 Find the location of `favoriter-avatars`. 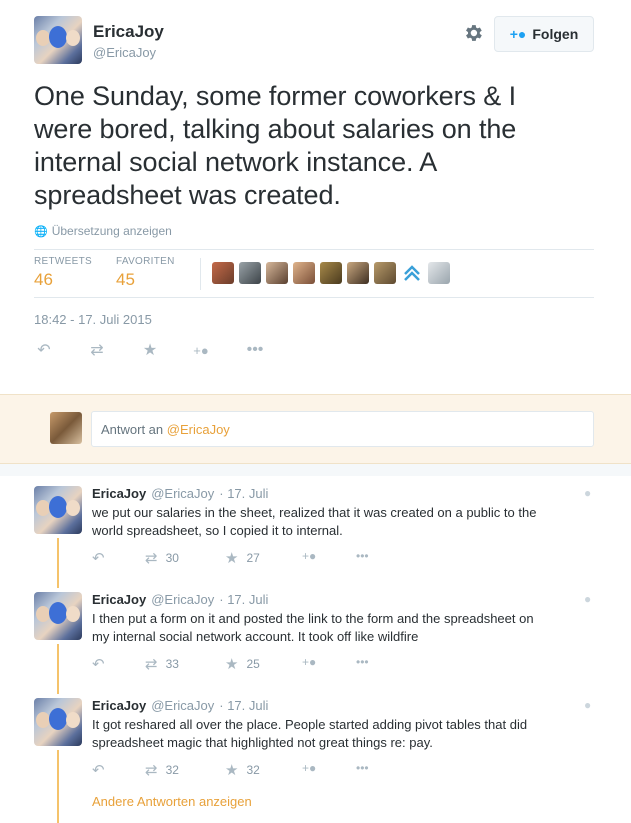

favoriter-avatars is located at coordinates (331, 273).